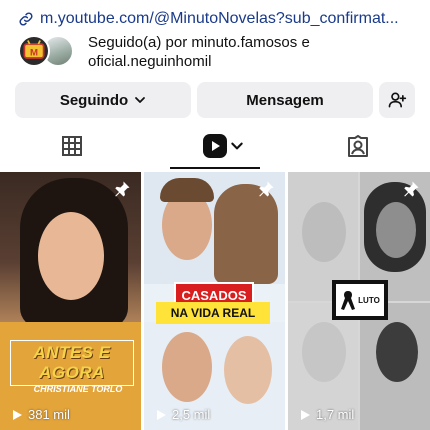  I want to click on message-button-label: Mensagem, so click(285, 100).